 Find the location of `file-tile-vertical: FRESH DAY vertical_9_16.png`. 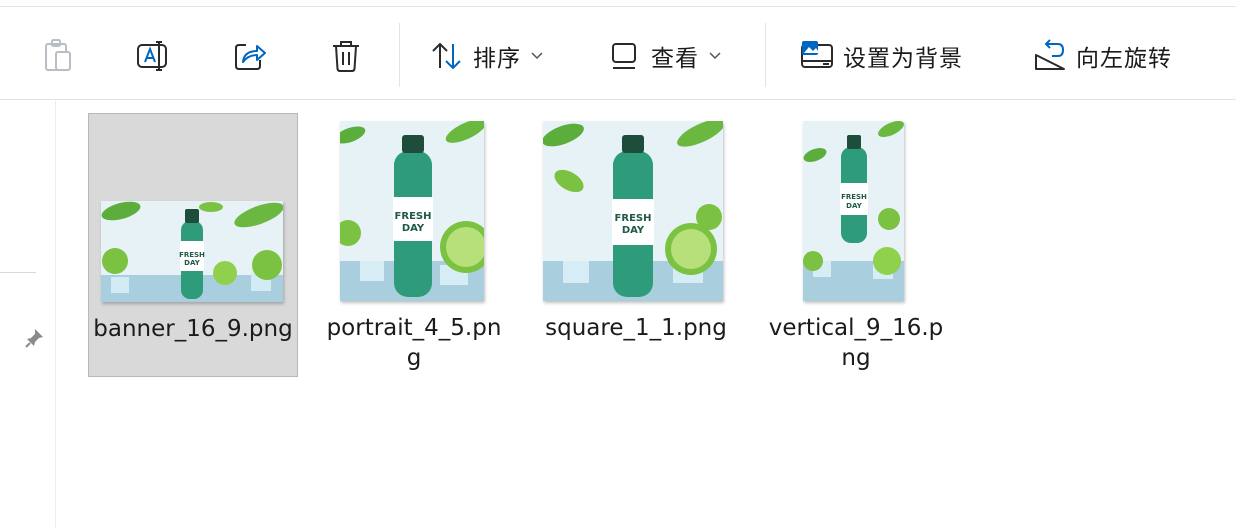

file-tile-vertical: FRESH DAY vertical_9_16.png is located at coordinates (856, 245).